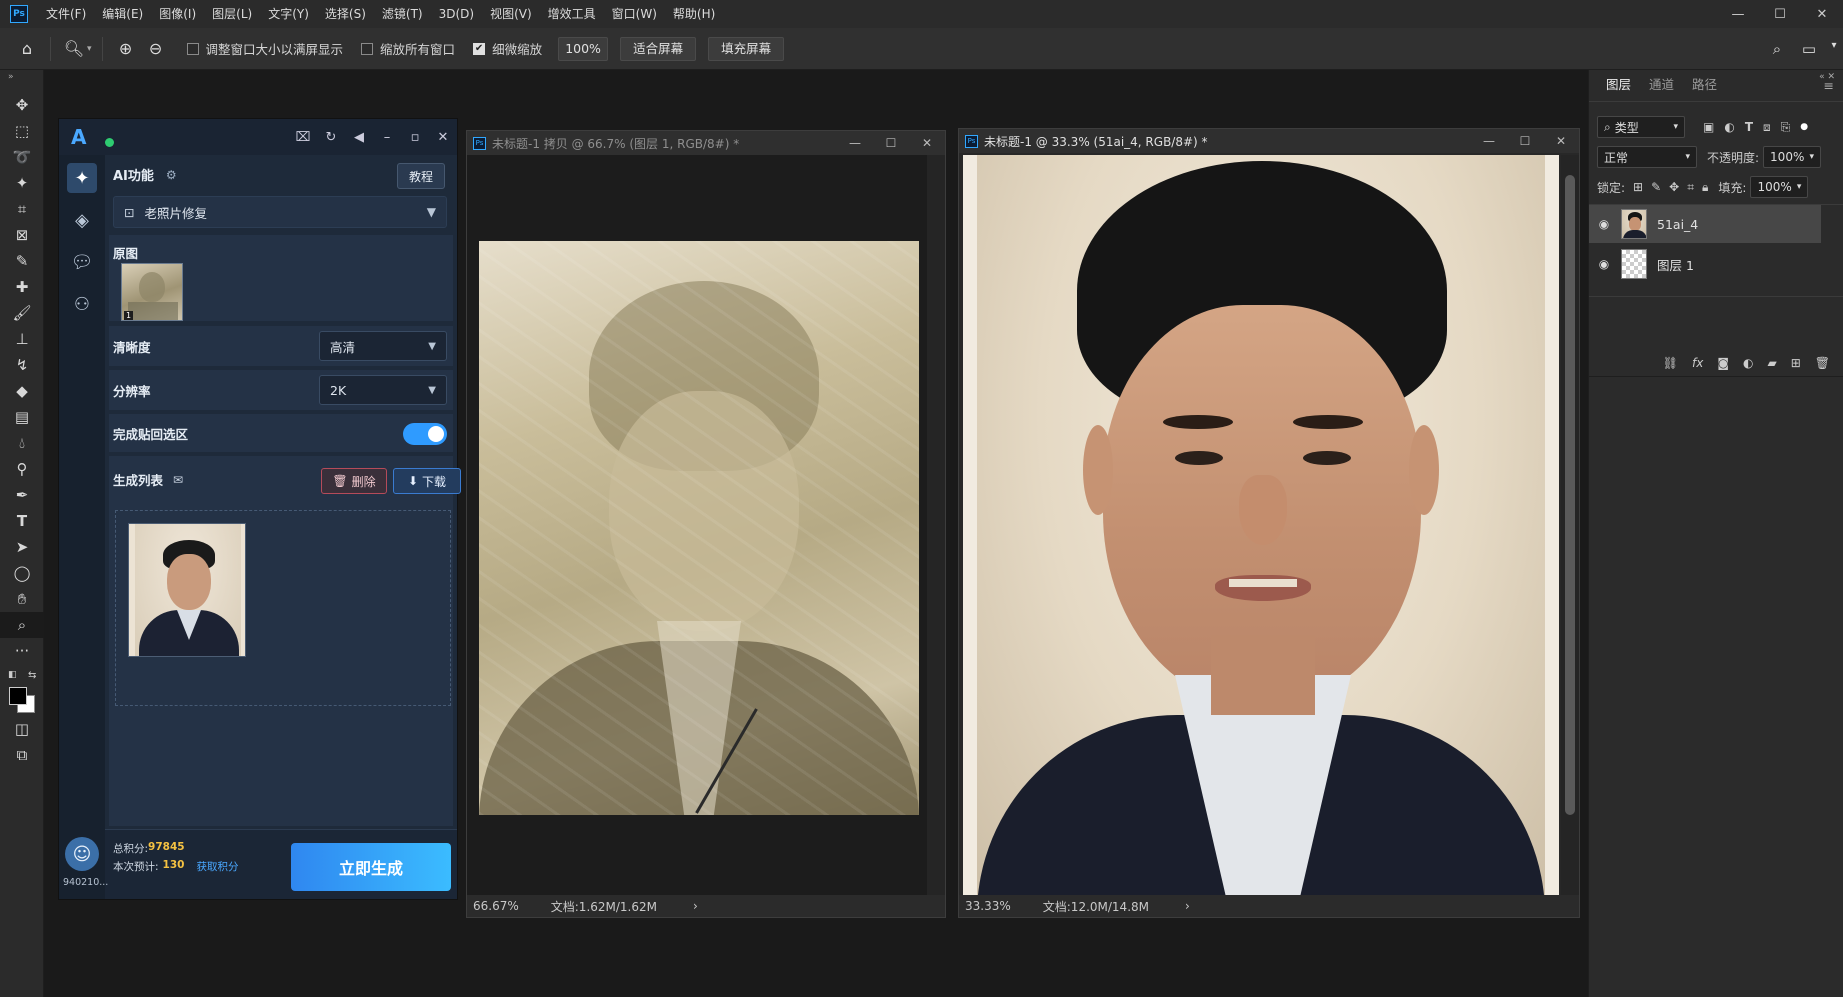 The image size is (1843, 997). Describe the element at coordinates (456, 14) in the screenshot. I see `menu-3d: 3D(D)` at that location.